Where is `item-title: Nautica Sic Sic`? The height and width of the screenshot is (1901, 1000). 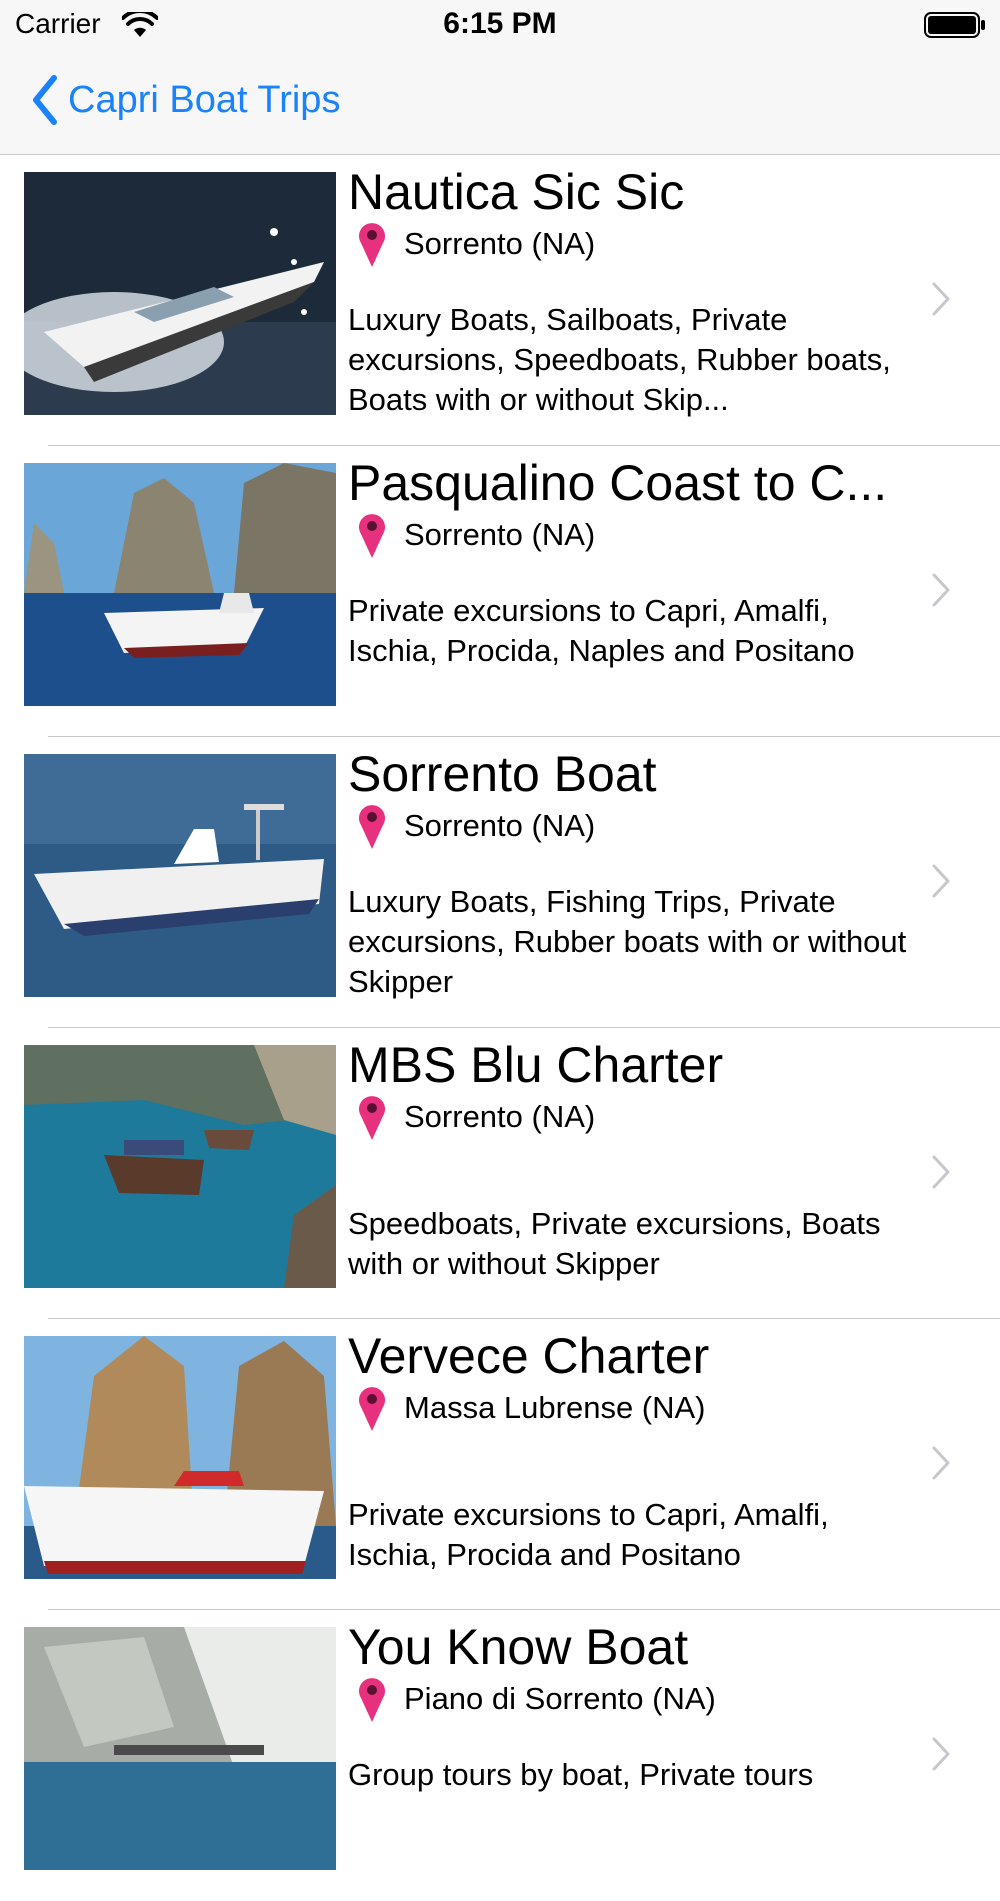
item-title: Nautica Sic Sic is located at coordinates (516, 192).